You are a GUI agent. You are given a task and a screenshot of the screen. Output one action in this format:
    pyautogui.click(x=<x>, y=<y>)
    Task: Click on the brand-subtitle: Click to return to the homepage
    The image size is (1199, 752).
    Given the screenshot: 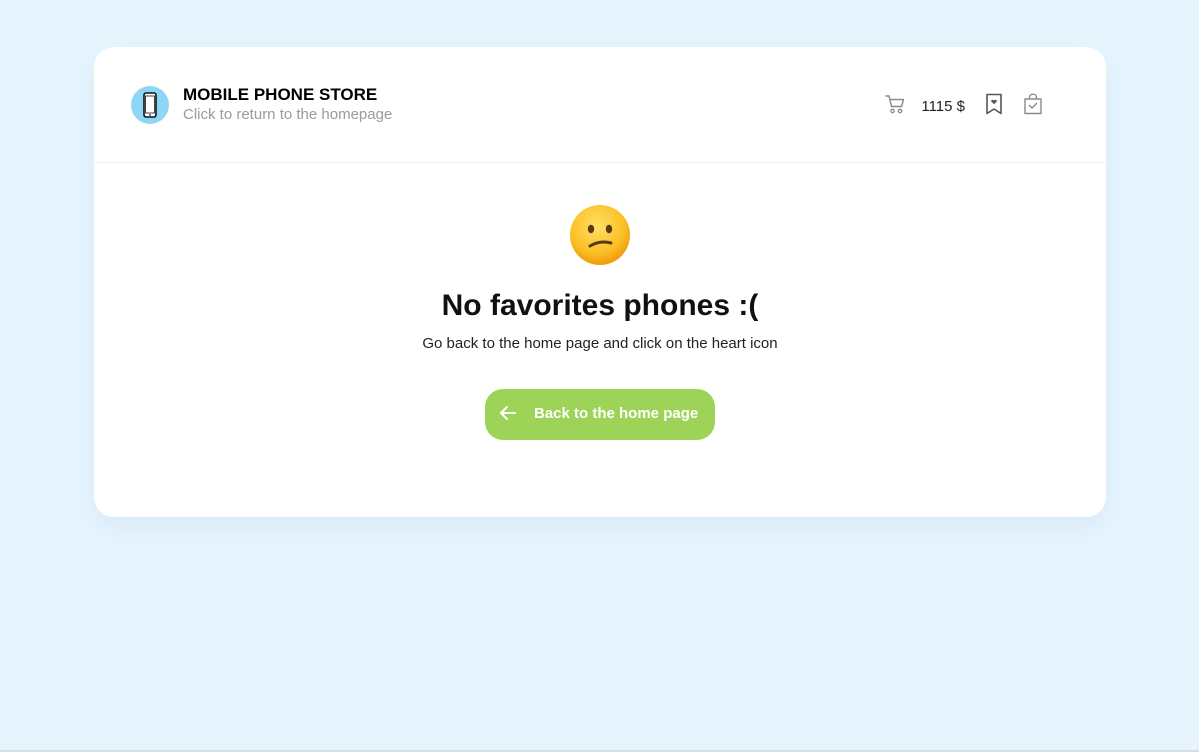 What is the action you would take?
    pyautogui.click(x=288, y=114)
    